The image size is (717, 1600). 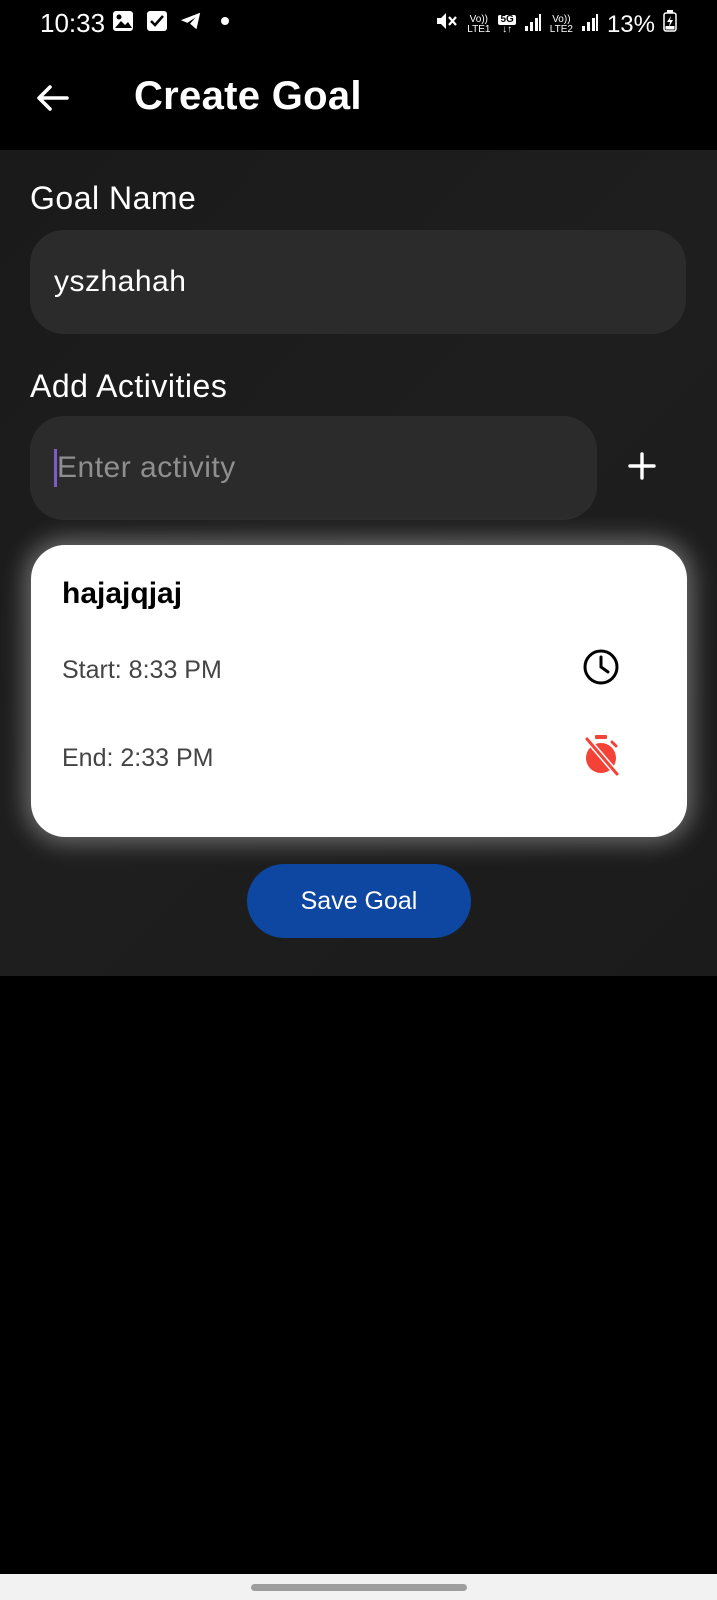 What do you see at coordinates (157, 21) in the screenshot?
I see `checkbox-notification-icon` at bounding box center [157, 21].